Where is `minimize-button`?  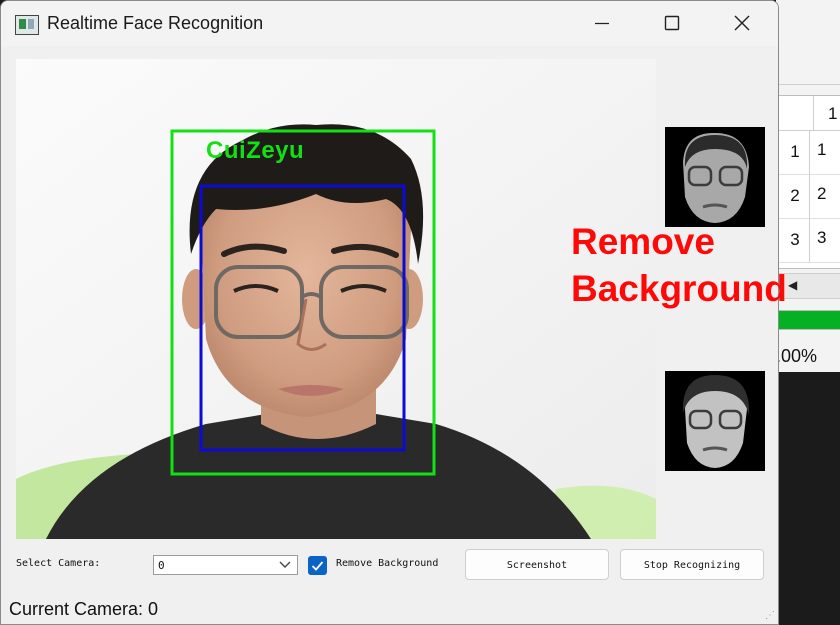 minimize-button is located at coordinates (602, 23).